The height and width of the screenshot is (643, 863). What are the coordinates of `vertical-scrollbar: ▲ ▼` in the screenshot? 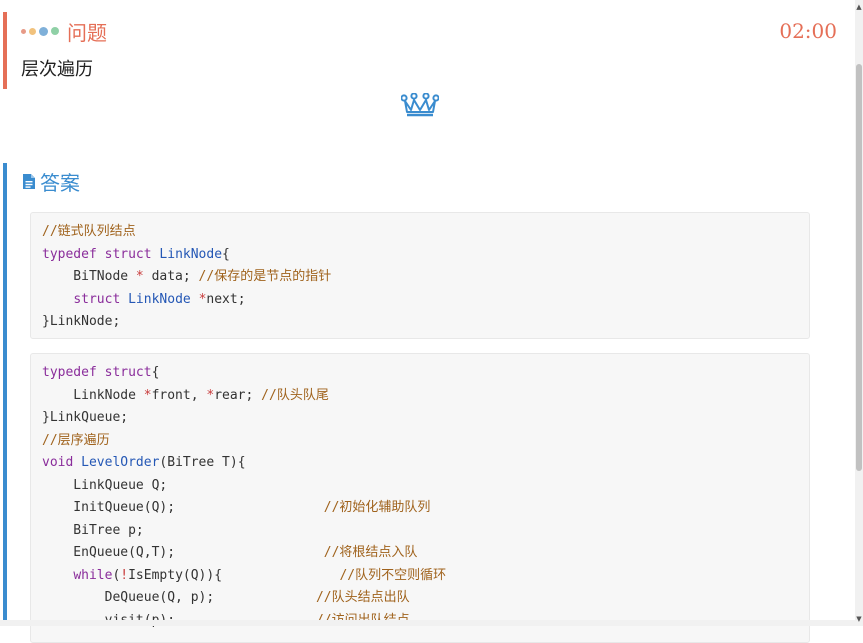 It's located at (859, 313).